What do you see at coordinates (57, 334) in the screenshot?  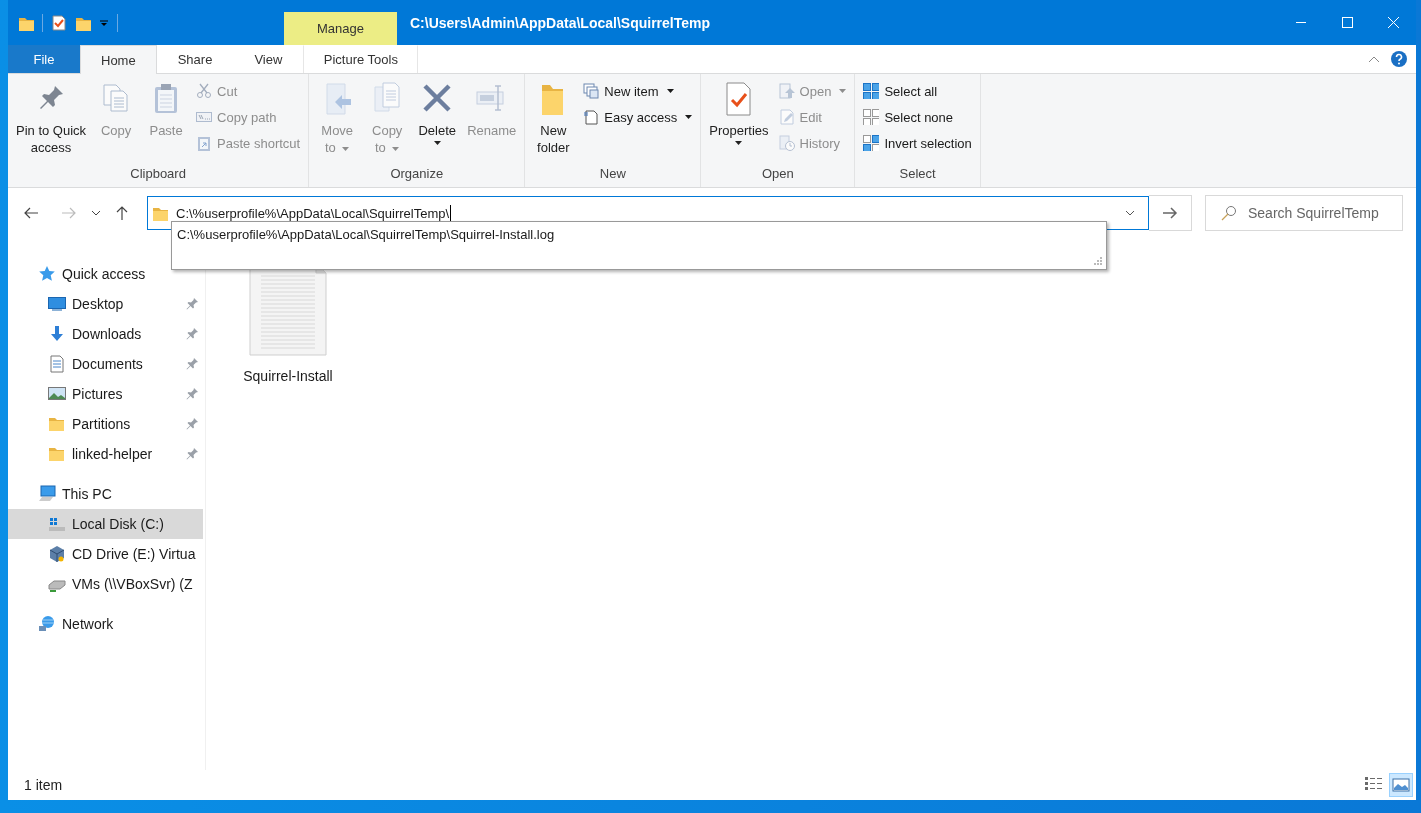 I see `download-icon` at bounding box center [57, 334].